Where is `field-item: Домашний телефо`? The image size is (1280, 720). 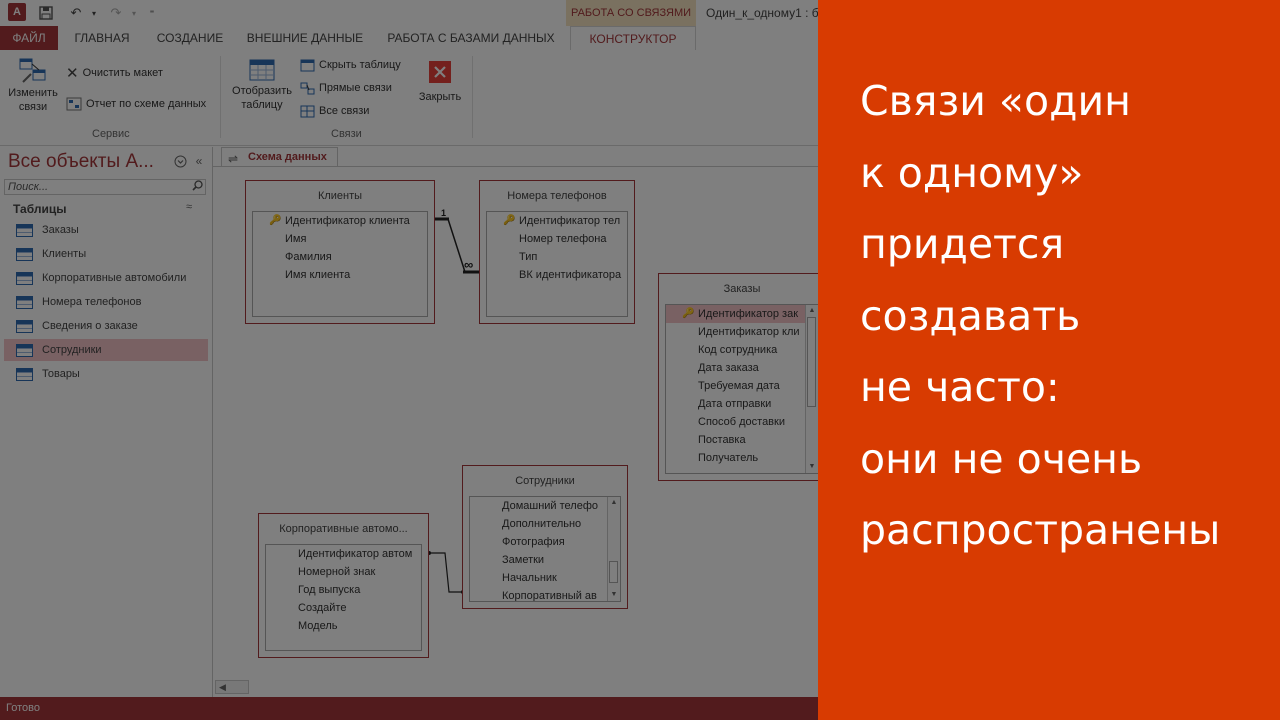
field-item: Домашний телефо is located at coordinates (545, 506).